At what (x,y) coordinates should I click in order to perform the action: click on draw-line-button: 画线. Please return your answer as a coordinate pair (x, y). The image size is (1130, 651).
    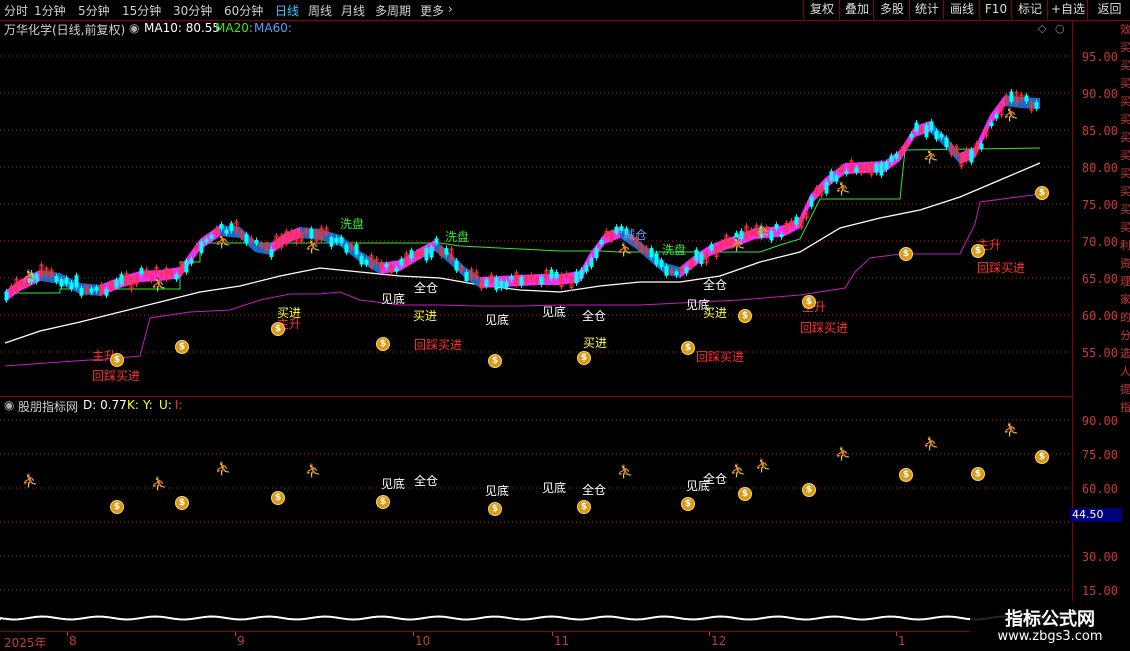
    Looking at the image, I should click on (961, 9).